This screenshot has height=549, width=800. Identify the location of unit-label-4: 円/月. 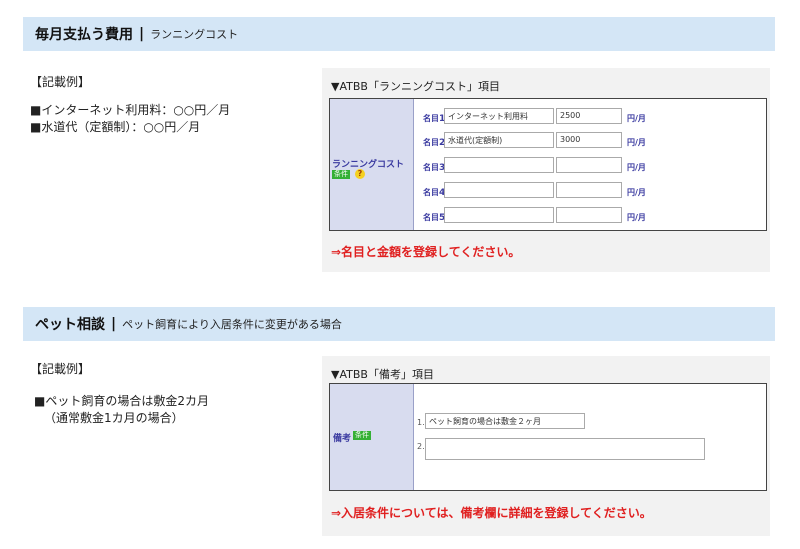
(636, 192).